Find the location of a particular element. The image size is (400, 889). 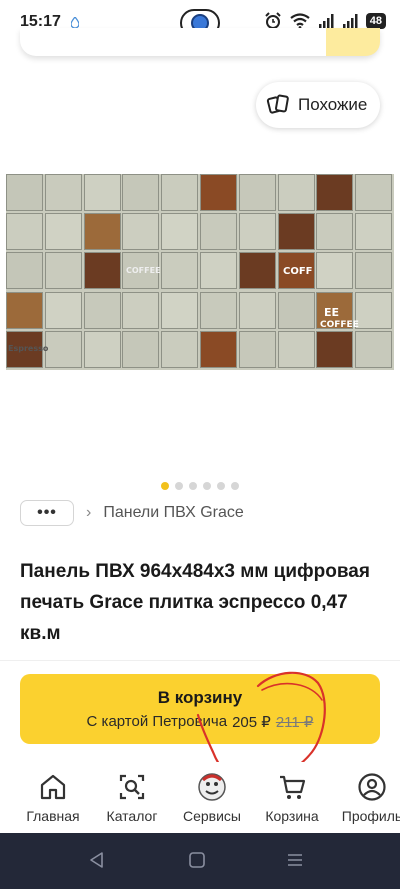

old-price: 211 ₽ is located at coordinates (294, 722).